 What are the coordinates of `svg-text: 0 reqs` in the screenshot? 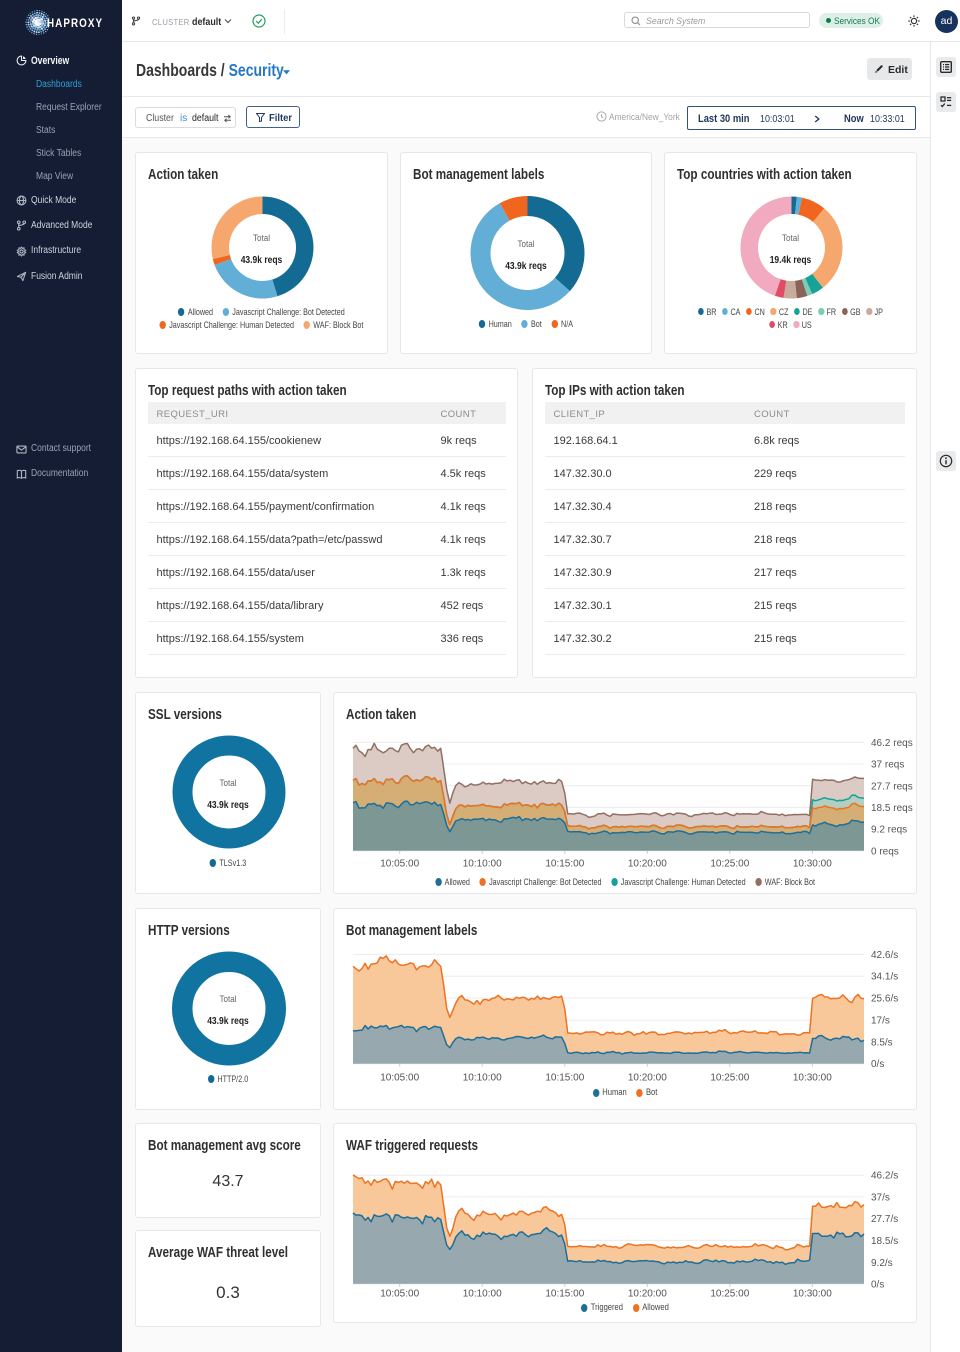 It's located at (885, 851).